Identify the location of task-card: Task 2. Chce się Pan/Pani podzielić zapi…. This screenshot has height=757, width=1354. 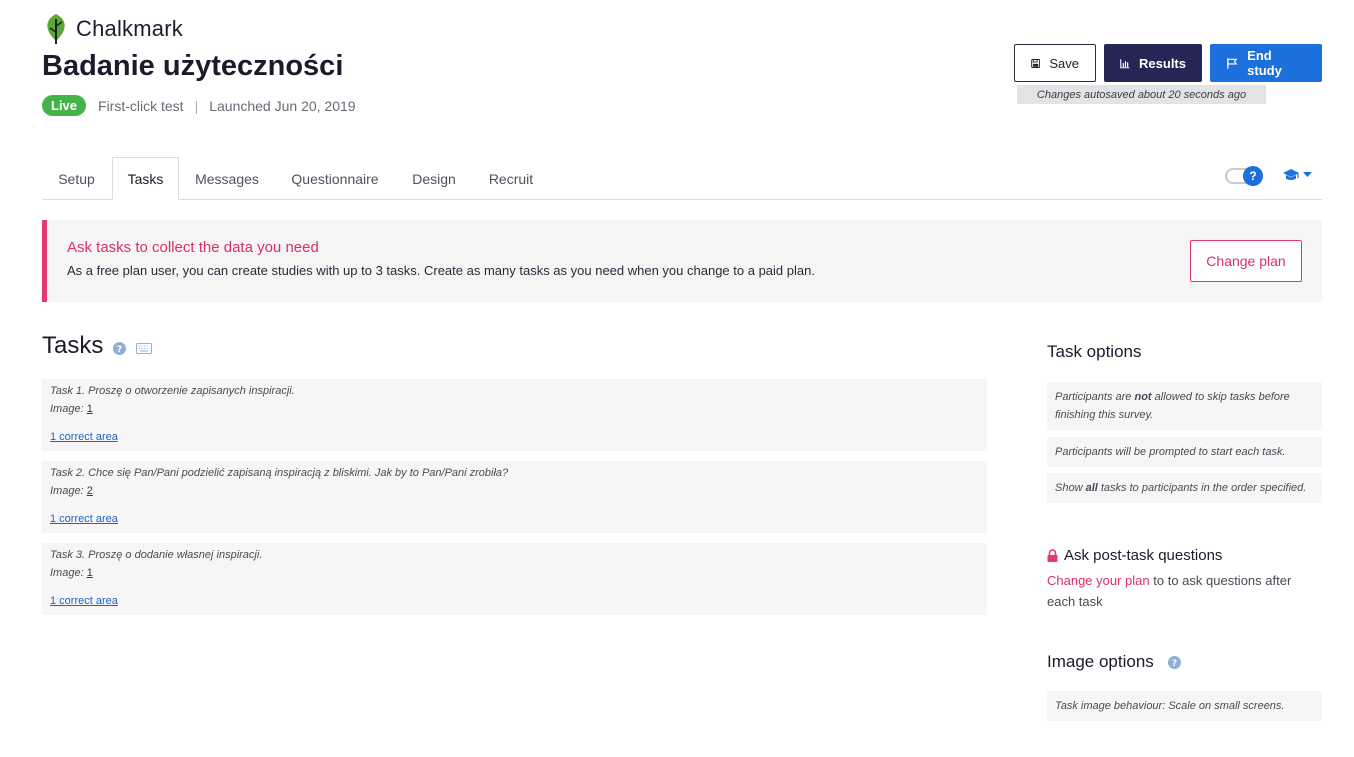
(514, 497).